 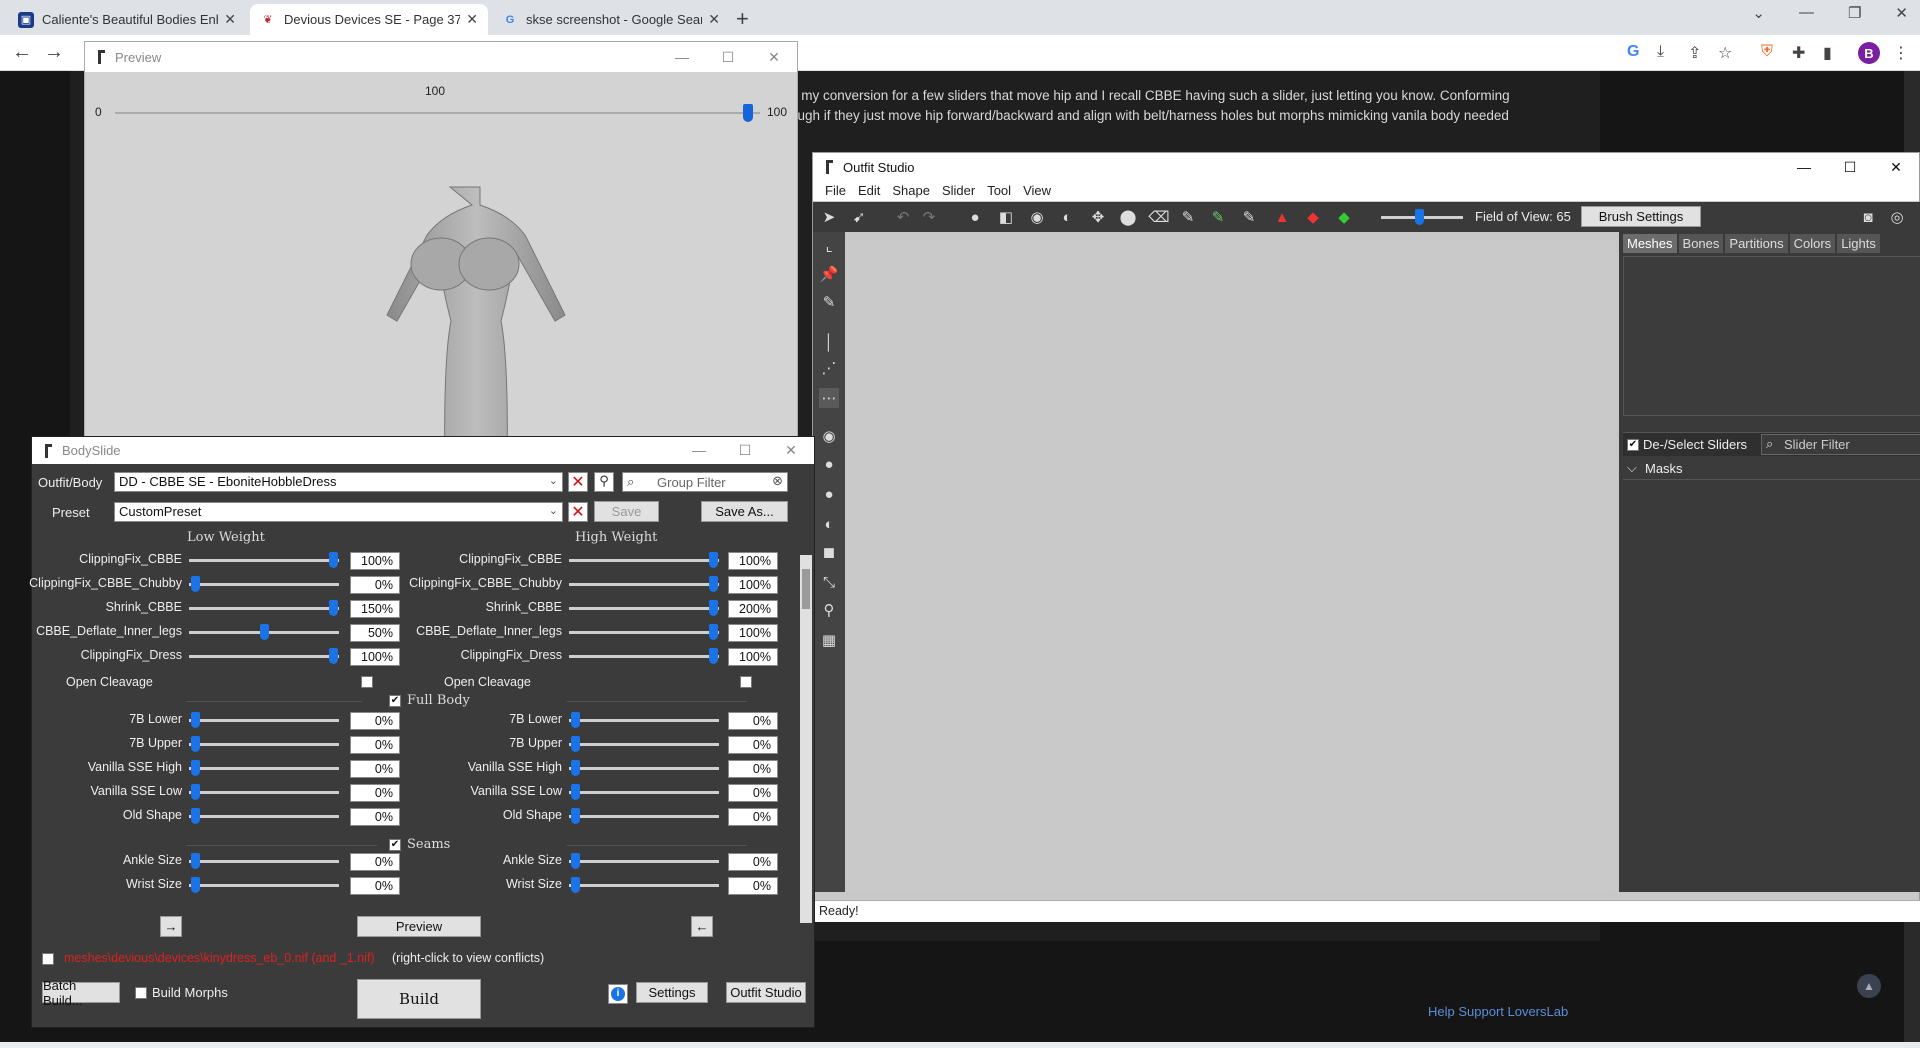 I want to click on sphere-icon: ●, so click(x=829, y=464).